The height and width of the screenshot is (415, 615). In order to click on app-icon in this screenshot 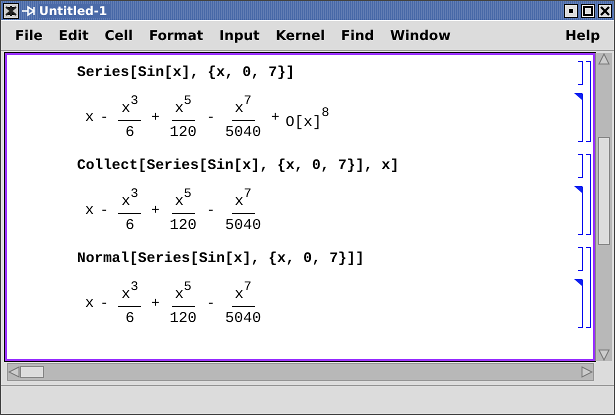, I will do `click(11, 10)`.